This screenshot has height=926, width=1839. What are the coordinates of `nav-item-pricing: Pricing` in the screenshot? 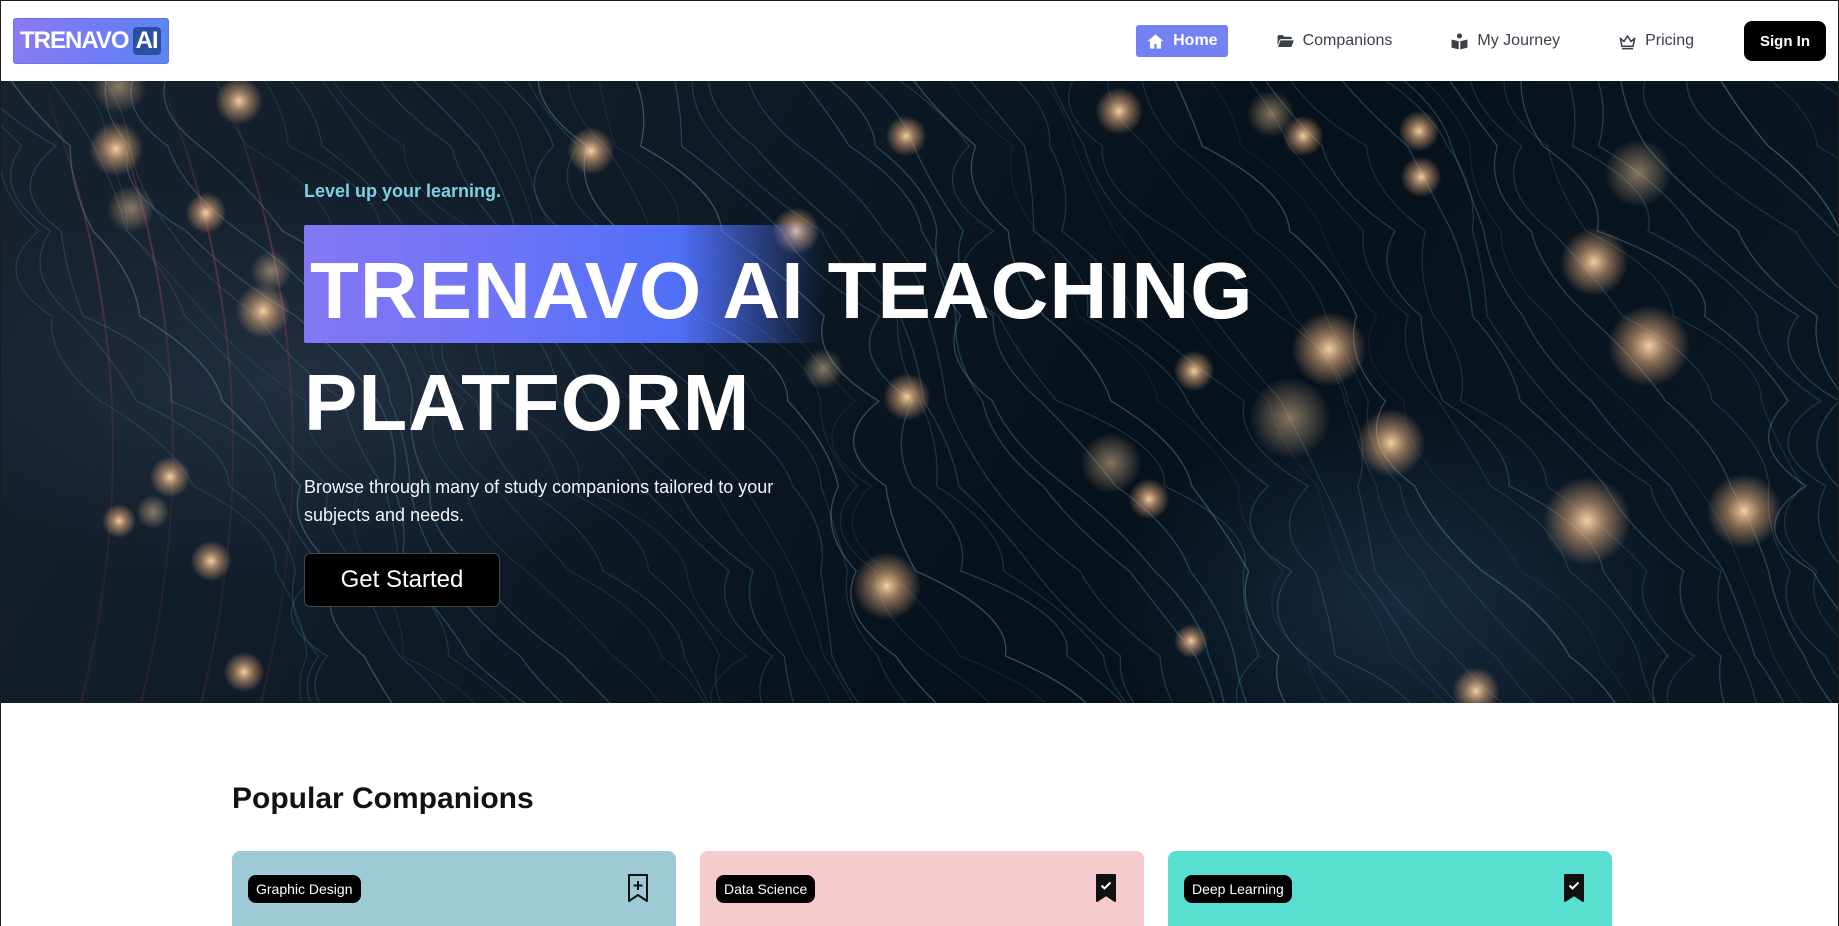 It's located at (1656, 41).